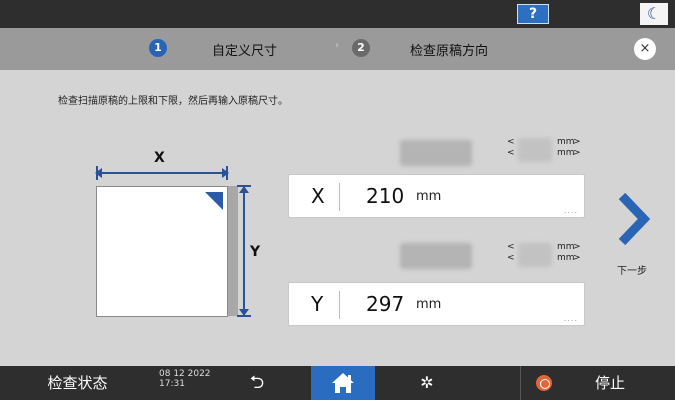  Describe the element at coordinates (244, 189) in the screenshot. I see `y-arrow-up-icon` at that location.